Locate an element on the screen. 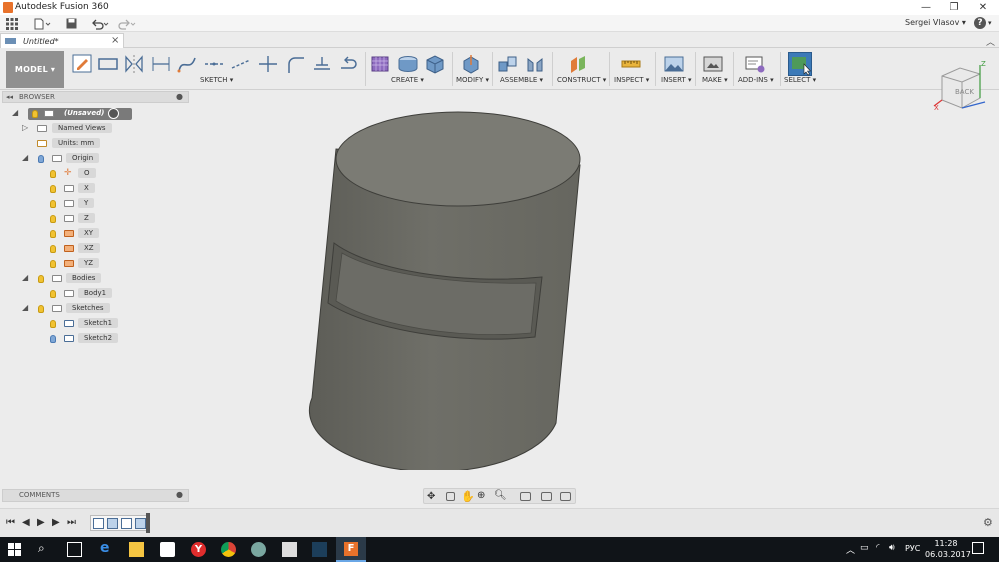 The width and height of the screenshot is (999, 562). cylinder-top-face is located at coordinates (458, 159).